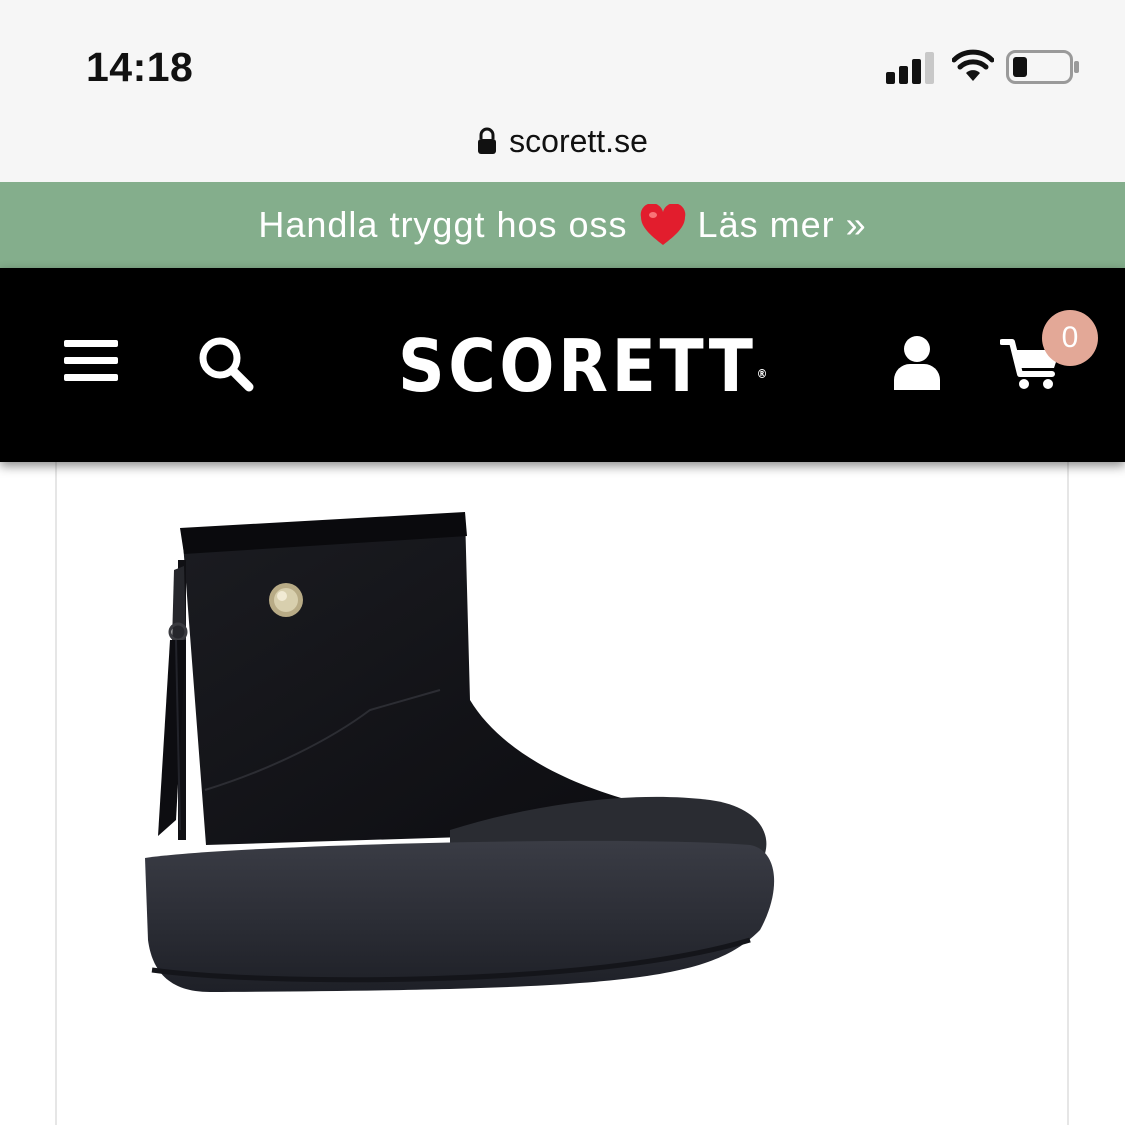 This screenshot has width=1125, height=1125. What do you see at coordinates (443, 224) in the screenshot?
I see `promo-text: Handla tryggt hos oss` at bounding box center [443, 224].